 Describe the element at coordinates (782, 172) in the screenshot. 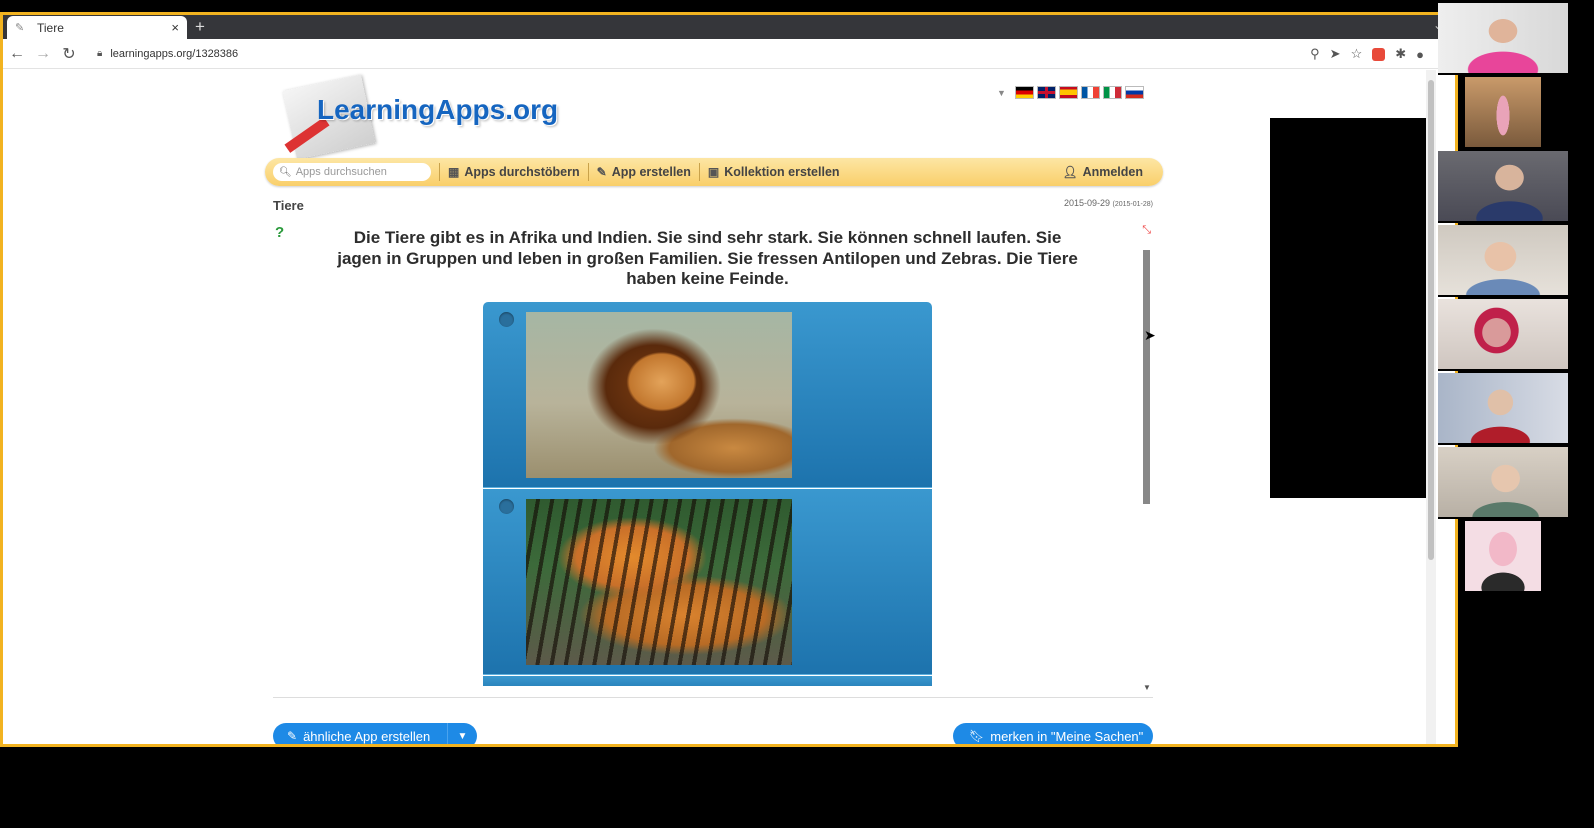

I see `create-collection-label: Kollektion erstellen` at that location.